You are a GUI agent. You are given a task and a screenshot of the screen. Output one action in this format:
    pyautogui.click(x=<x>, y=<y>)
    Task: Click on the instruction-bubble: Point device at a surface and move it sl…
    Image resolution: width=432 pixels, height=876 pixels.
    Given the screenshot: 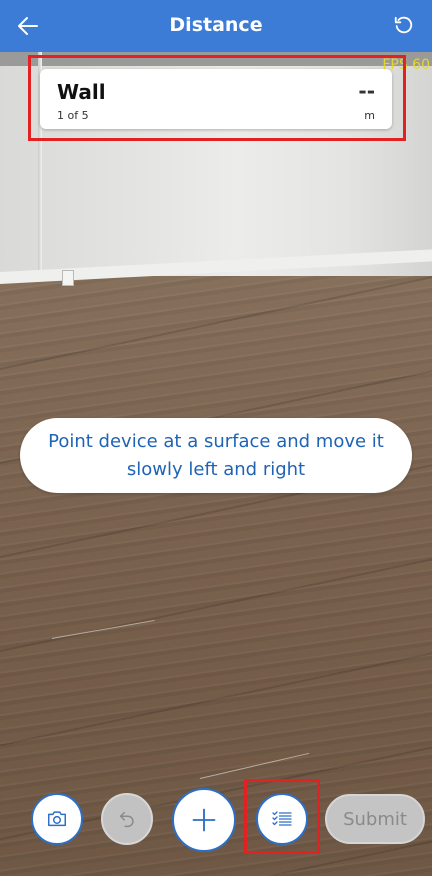 What is the action you would take?
    pyautogui.click(x=216, y=455)
    